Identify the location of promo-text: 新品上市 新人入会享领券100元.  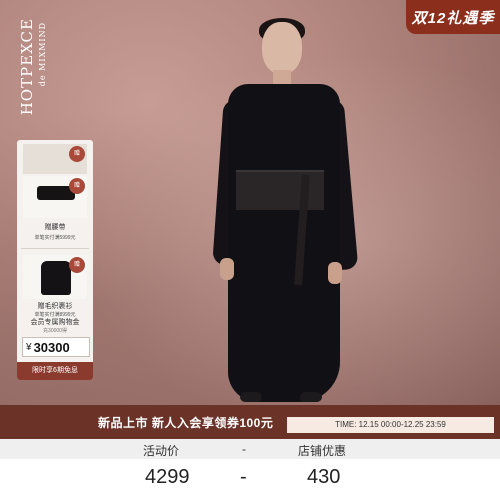
(186, 423).